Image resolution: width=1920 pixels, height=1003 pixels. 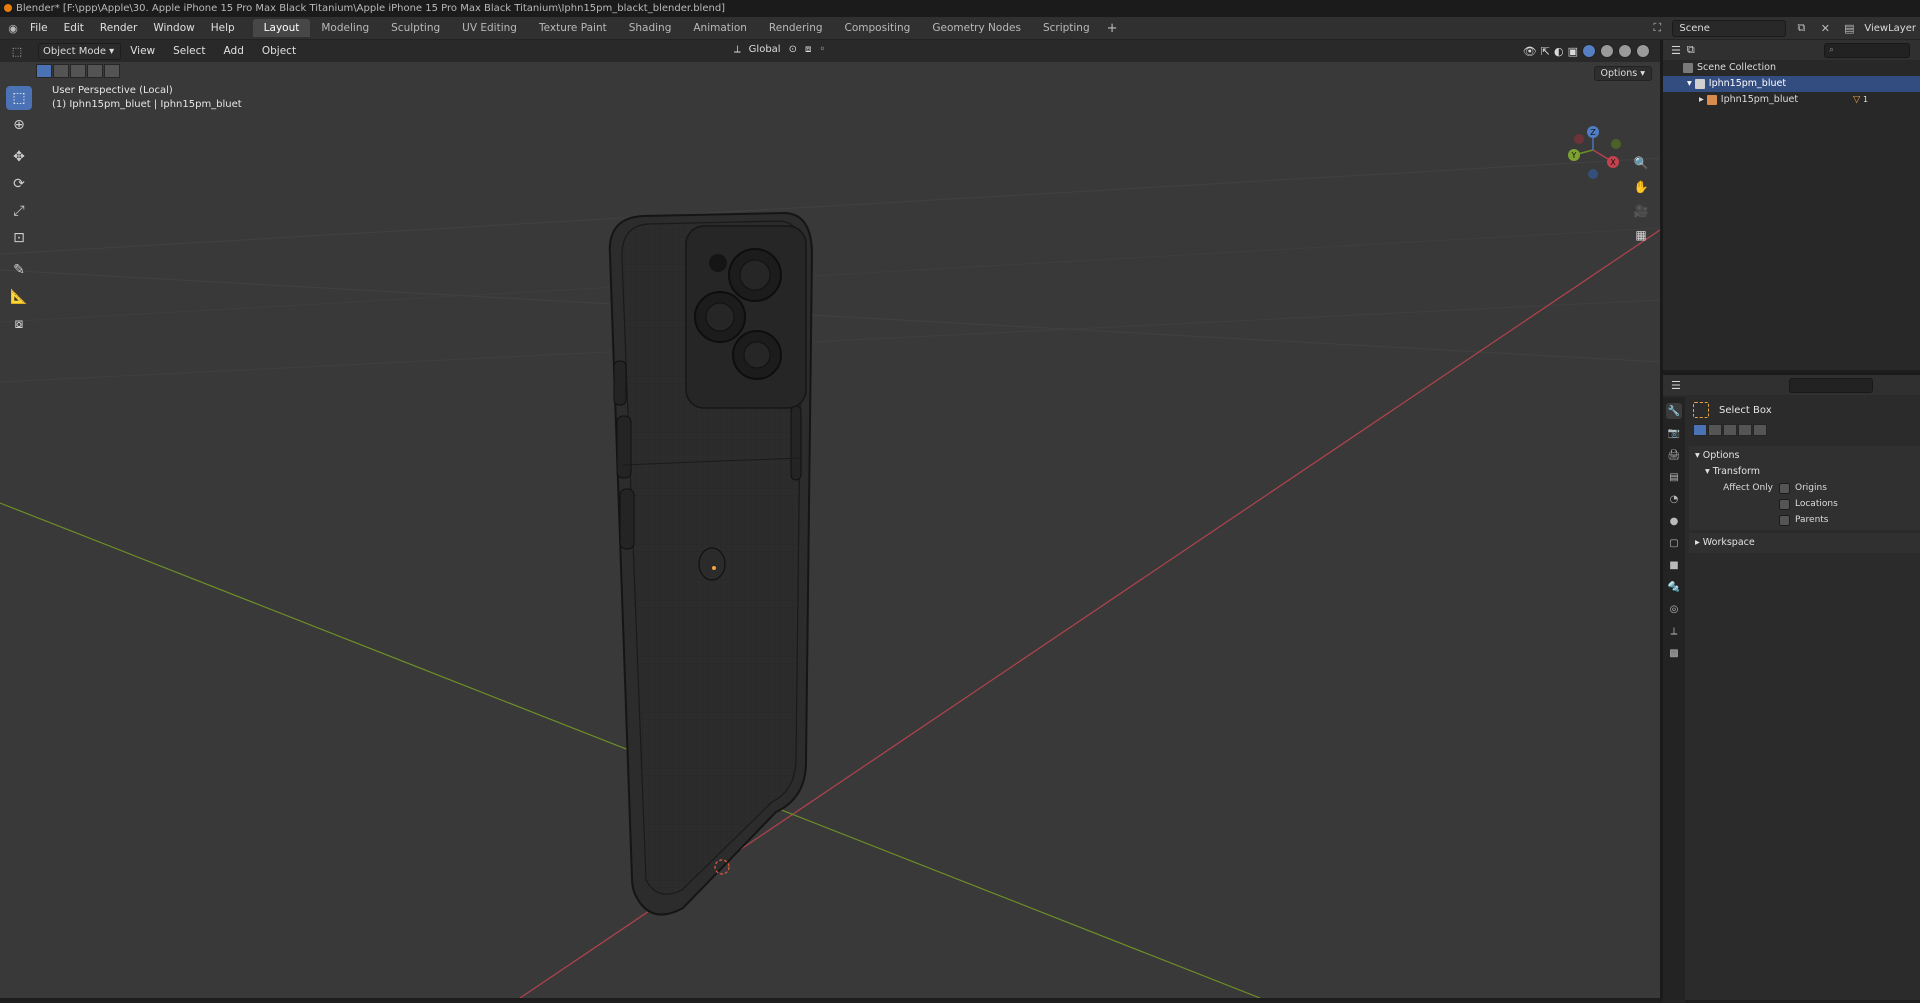 I want to click on collapse-arrow-icon: ▸, so click(x=1703, y=99).